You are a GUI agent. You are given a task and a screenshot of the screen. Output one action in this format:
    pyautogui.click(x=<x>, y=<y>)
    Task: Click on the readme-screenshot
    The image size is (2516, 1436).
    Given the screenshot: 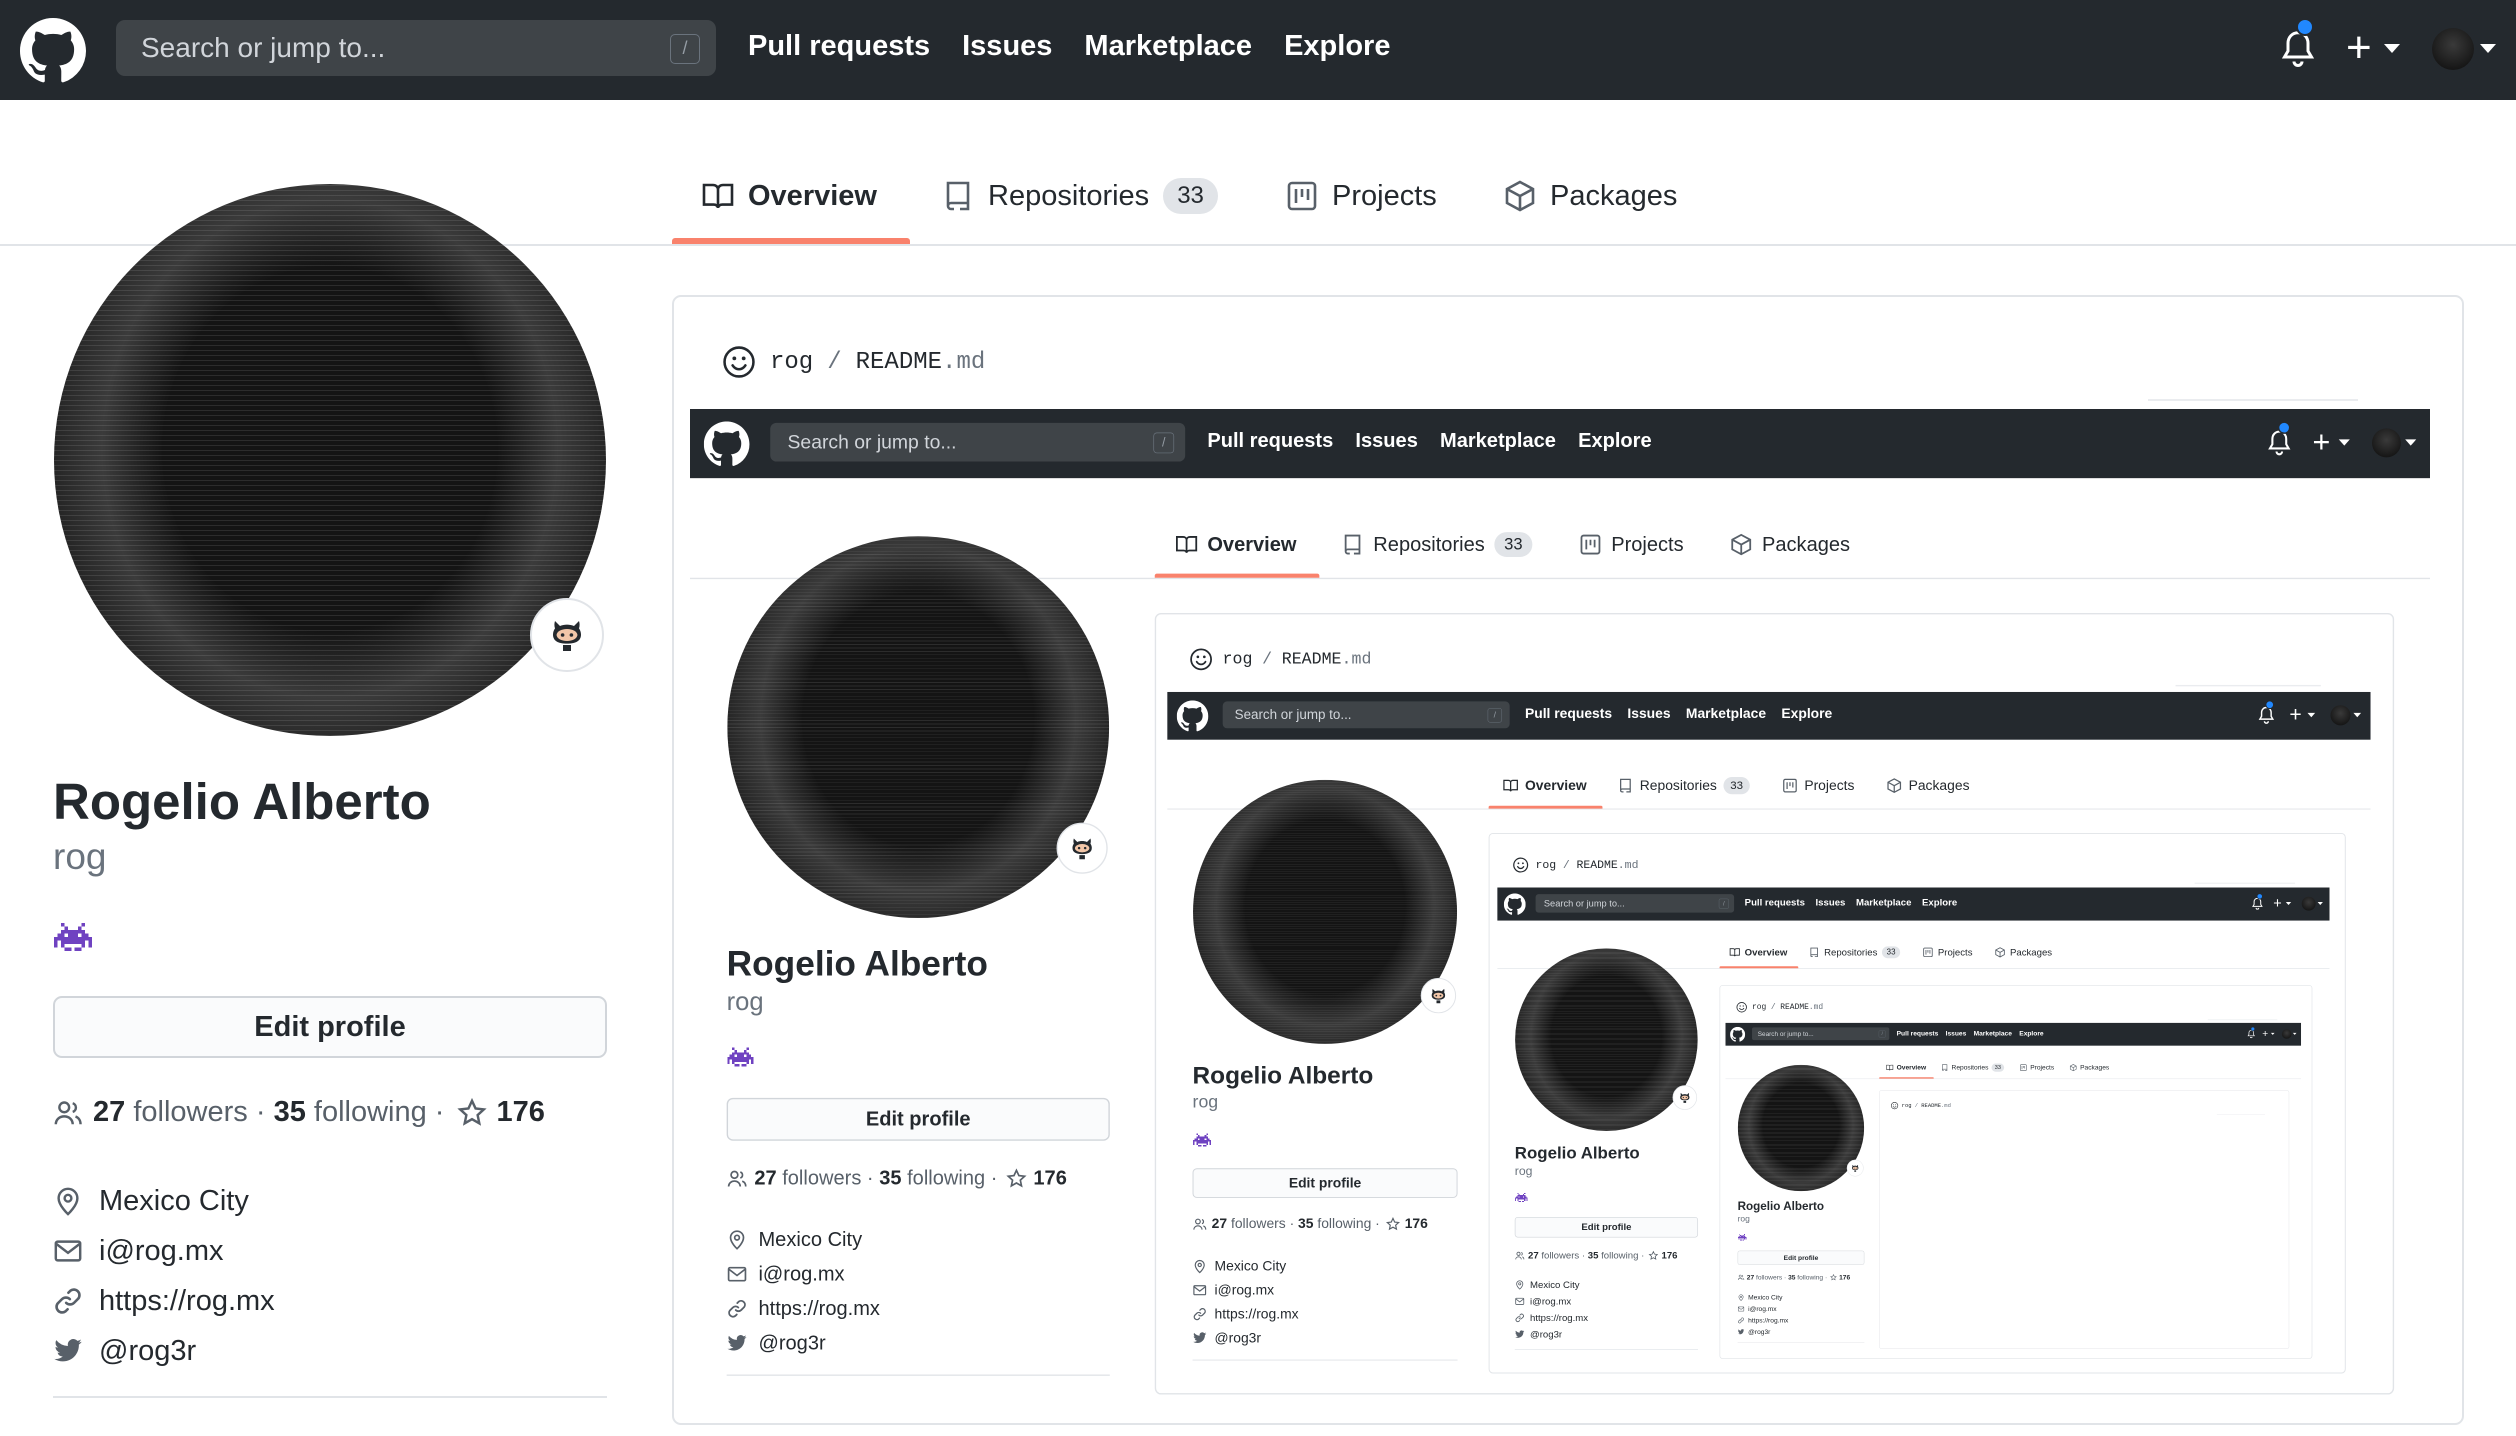 What is the action you would take?
    pyautogui.click(x=2082, y=1231)
    